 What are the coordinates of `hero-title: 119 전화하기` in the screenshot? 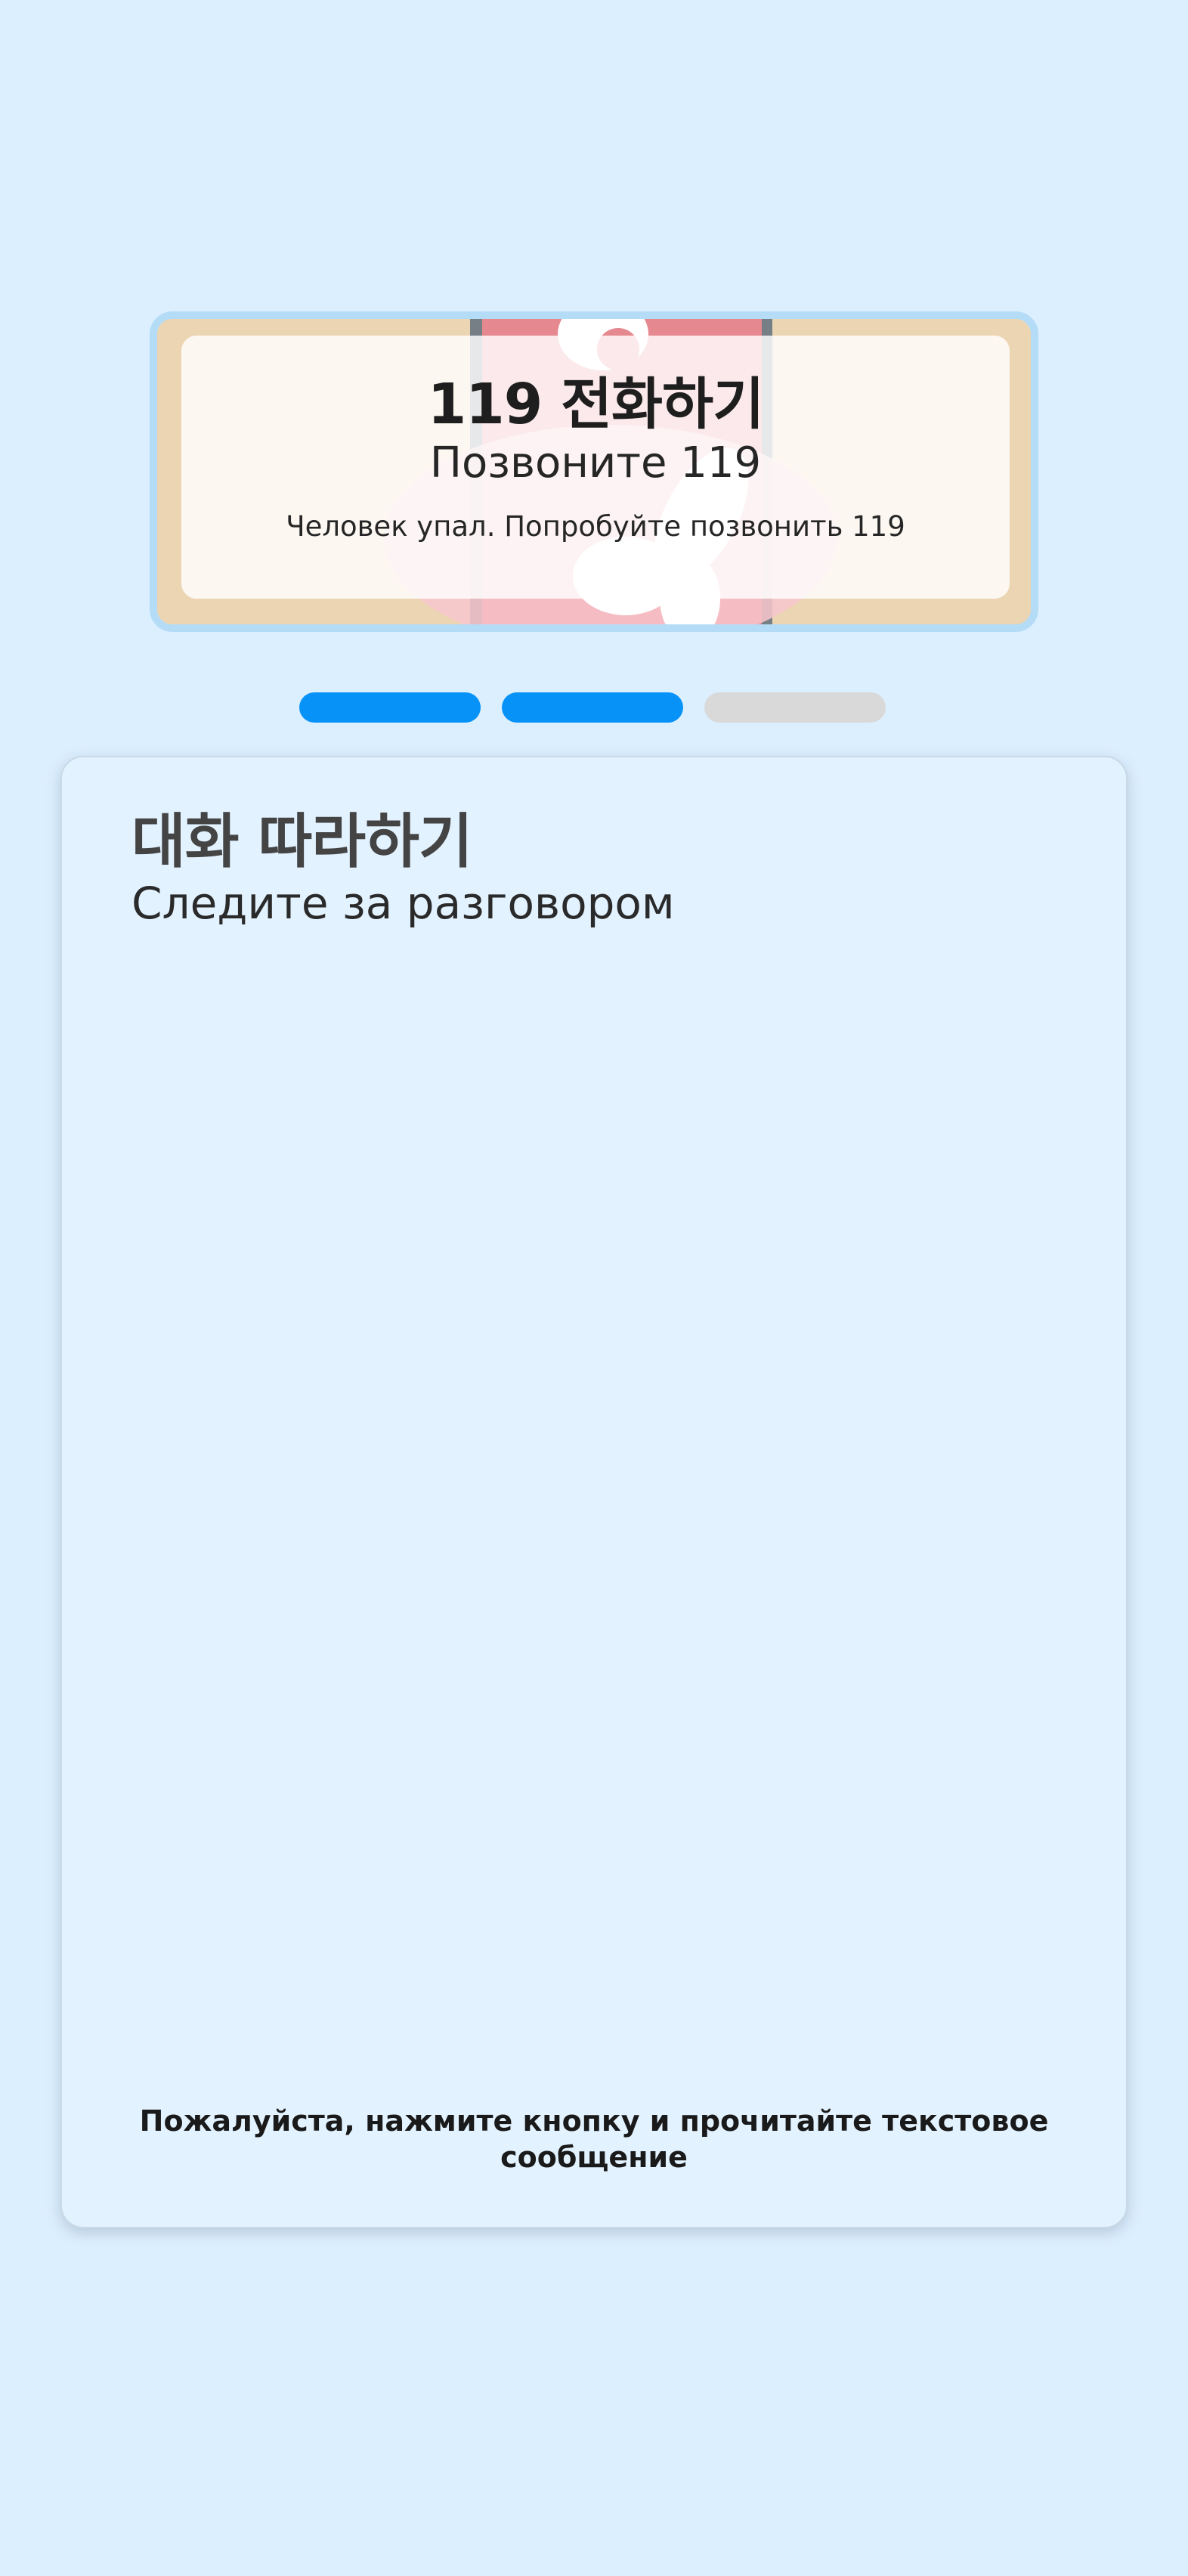 It's located at (596, 404).